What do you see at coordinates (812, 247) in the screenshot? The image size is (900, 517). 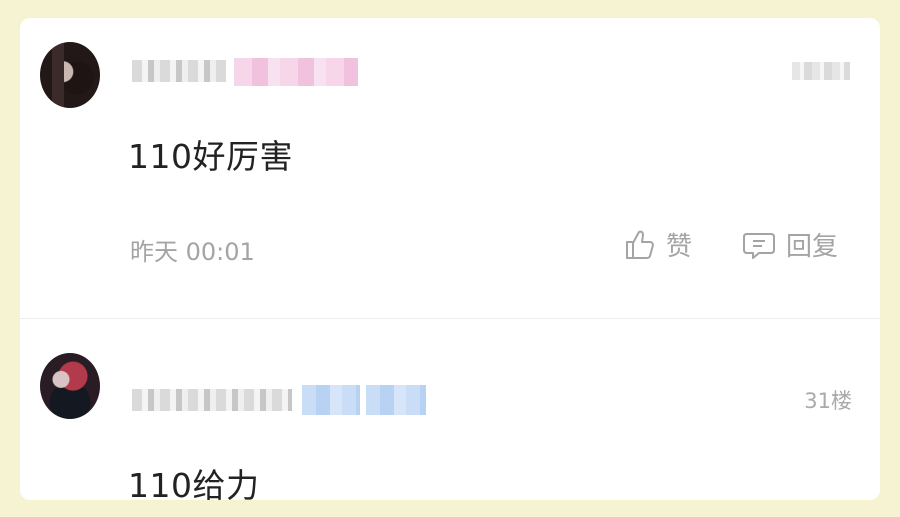 I see `reply-label: 回复` at bounding box center [812, 247].